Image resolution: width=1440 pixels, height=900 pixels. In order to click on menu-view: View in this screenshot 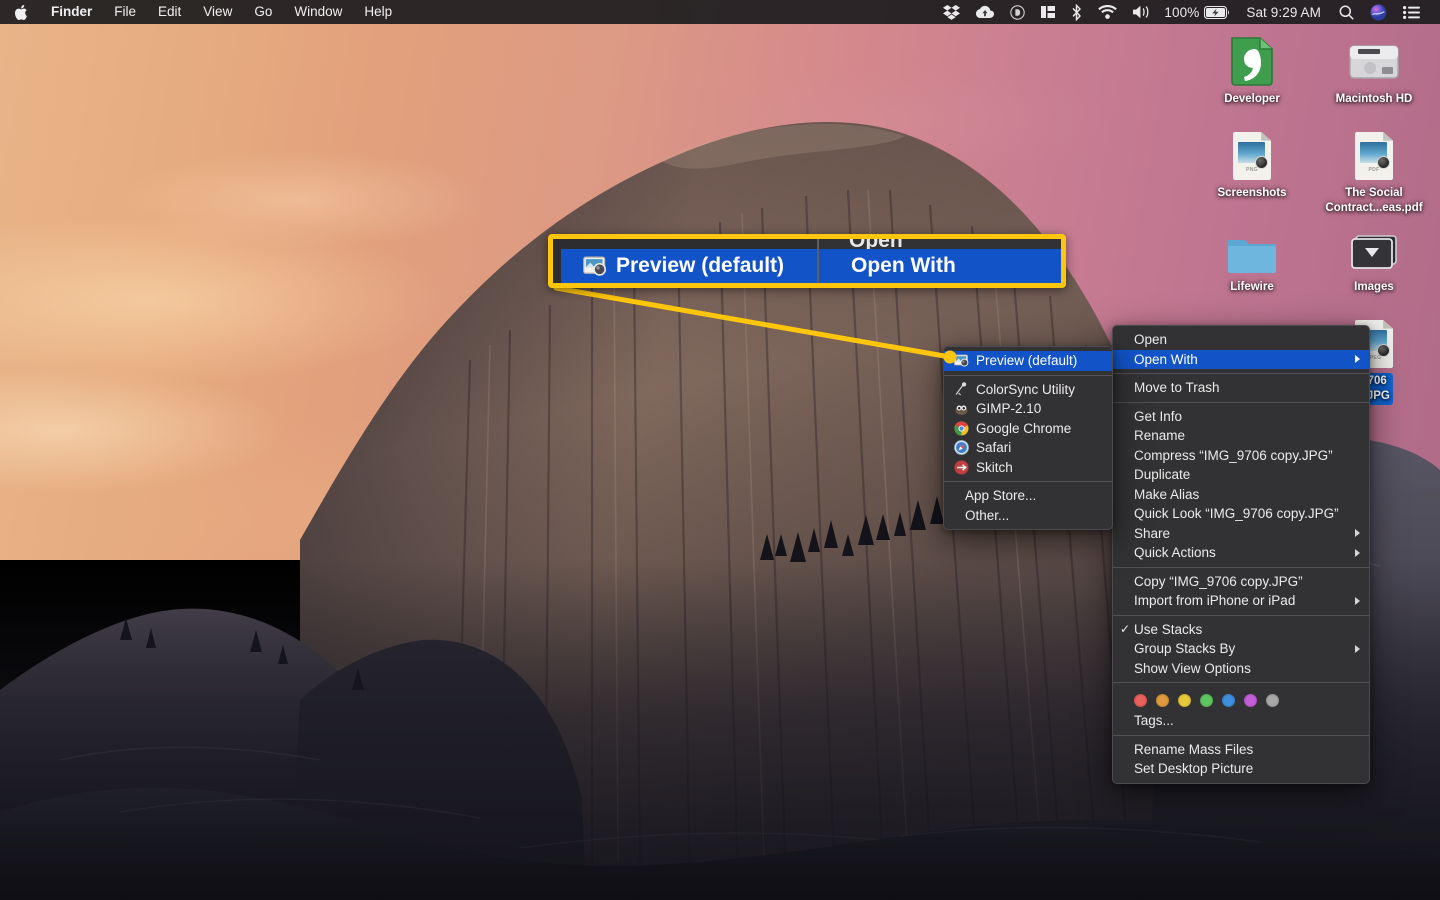, I will do `click(217, 12)`.